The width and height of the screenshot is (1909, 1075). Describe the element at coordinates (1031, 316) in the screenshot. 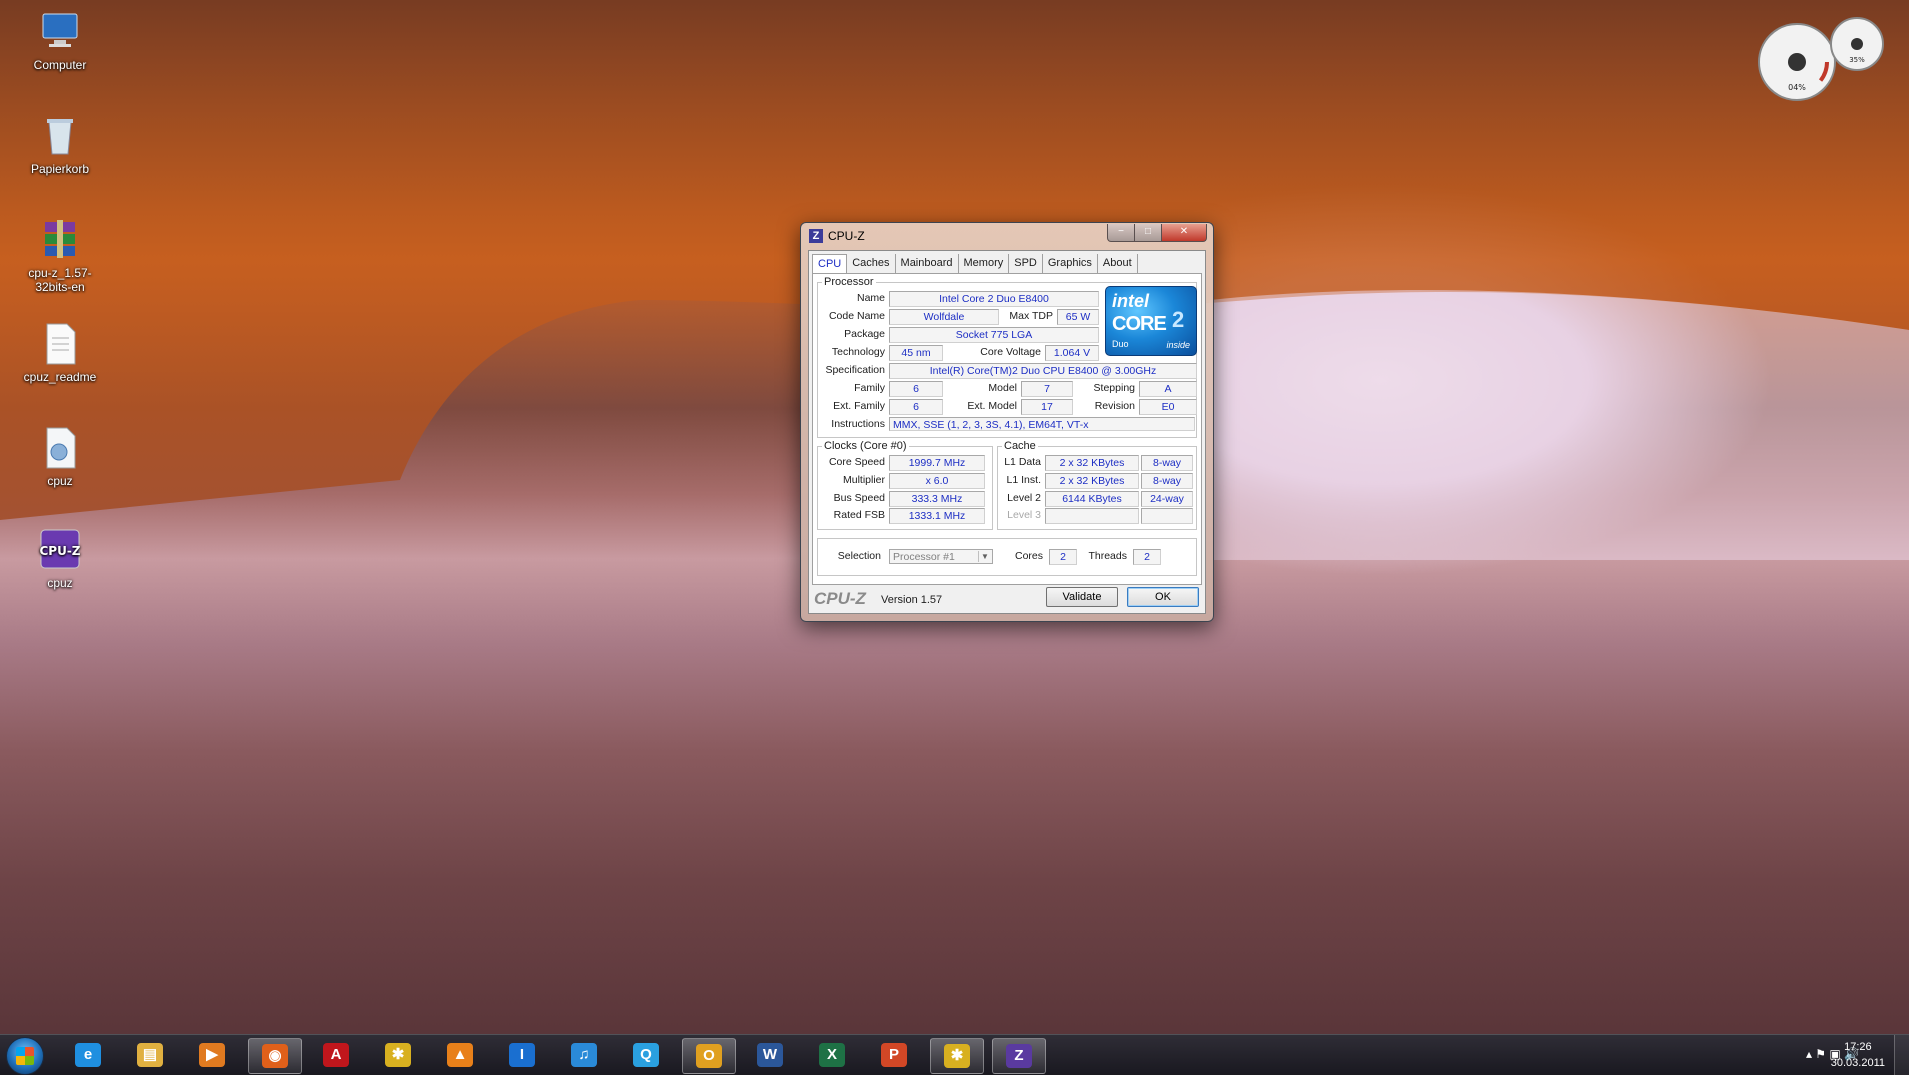

I see `maxtdp-label: Max TDP` at that location.